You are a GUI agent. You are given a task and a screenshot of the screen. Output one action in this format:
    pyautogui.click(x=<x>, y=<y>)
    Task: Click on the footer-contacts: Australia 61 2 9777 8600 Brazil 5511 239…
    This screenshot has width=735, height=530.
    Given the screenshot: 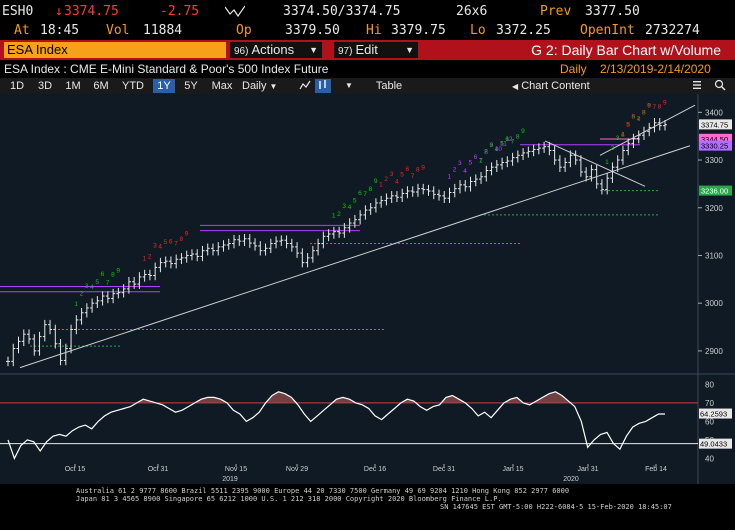 What is the action you would take?
    pyautogui.click(x=367, y=507)
    